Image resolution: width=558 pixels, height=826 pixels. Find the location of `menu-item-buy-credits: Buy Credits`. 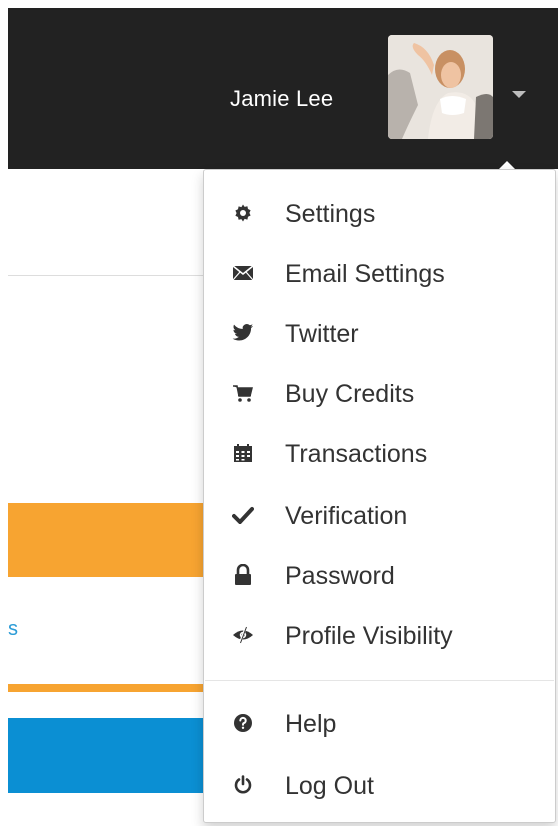

menu-item-buy-credits: Buy Credits is located at coordinates (379, 394).